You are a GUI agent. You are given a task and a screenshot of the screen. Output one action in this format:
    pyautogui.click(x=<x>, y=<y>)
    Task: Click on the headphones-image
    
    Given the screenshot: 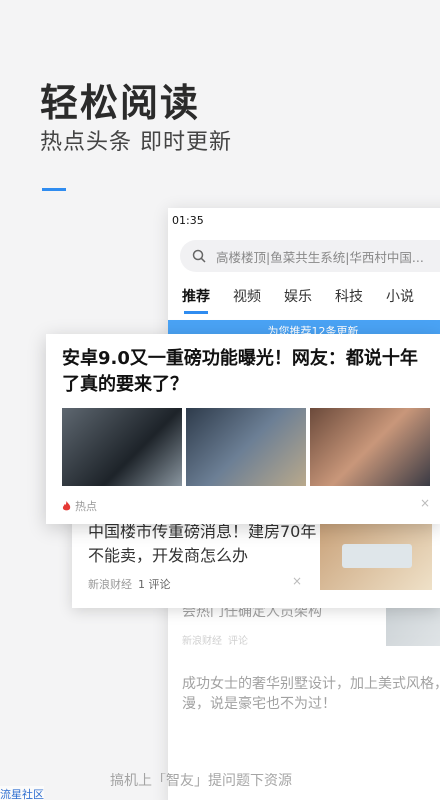 What is the action you would take?
    pyautogui.click(x=122, y=447)
    